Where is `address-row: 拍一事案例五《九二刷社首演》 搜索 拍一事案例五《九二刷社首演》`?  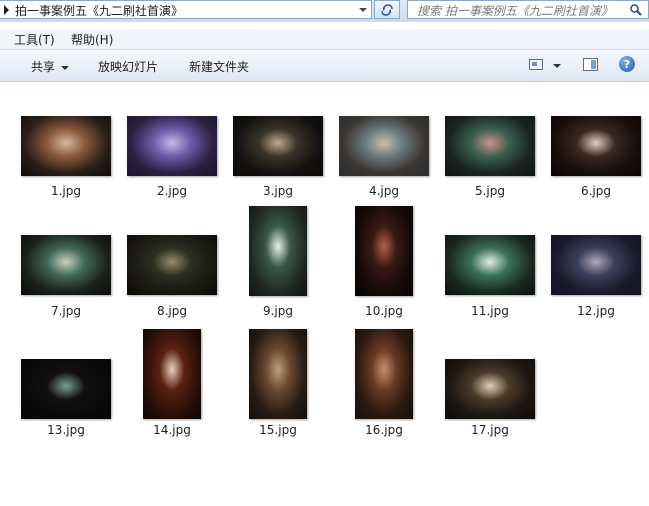
address-row: 拍一事案例五《九二刷社首演》 搜索 拍一事案例五《九二刷社首演》 is located at coordinates (324, 11).